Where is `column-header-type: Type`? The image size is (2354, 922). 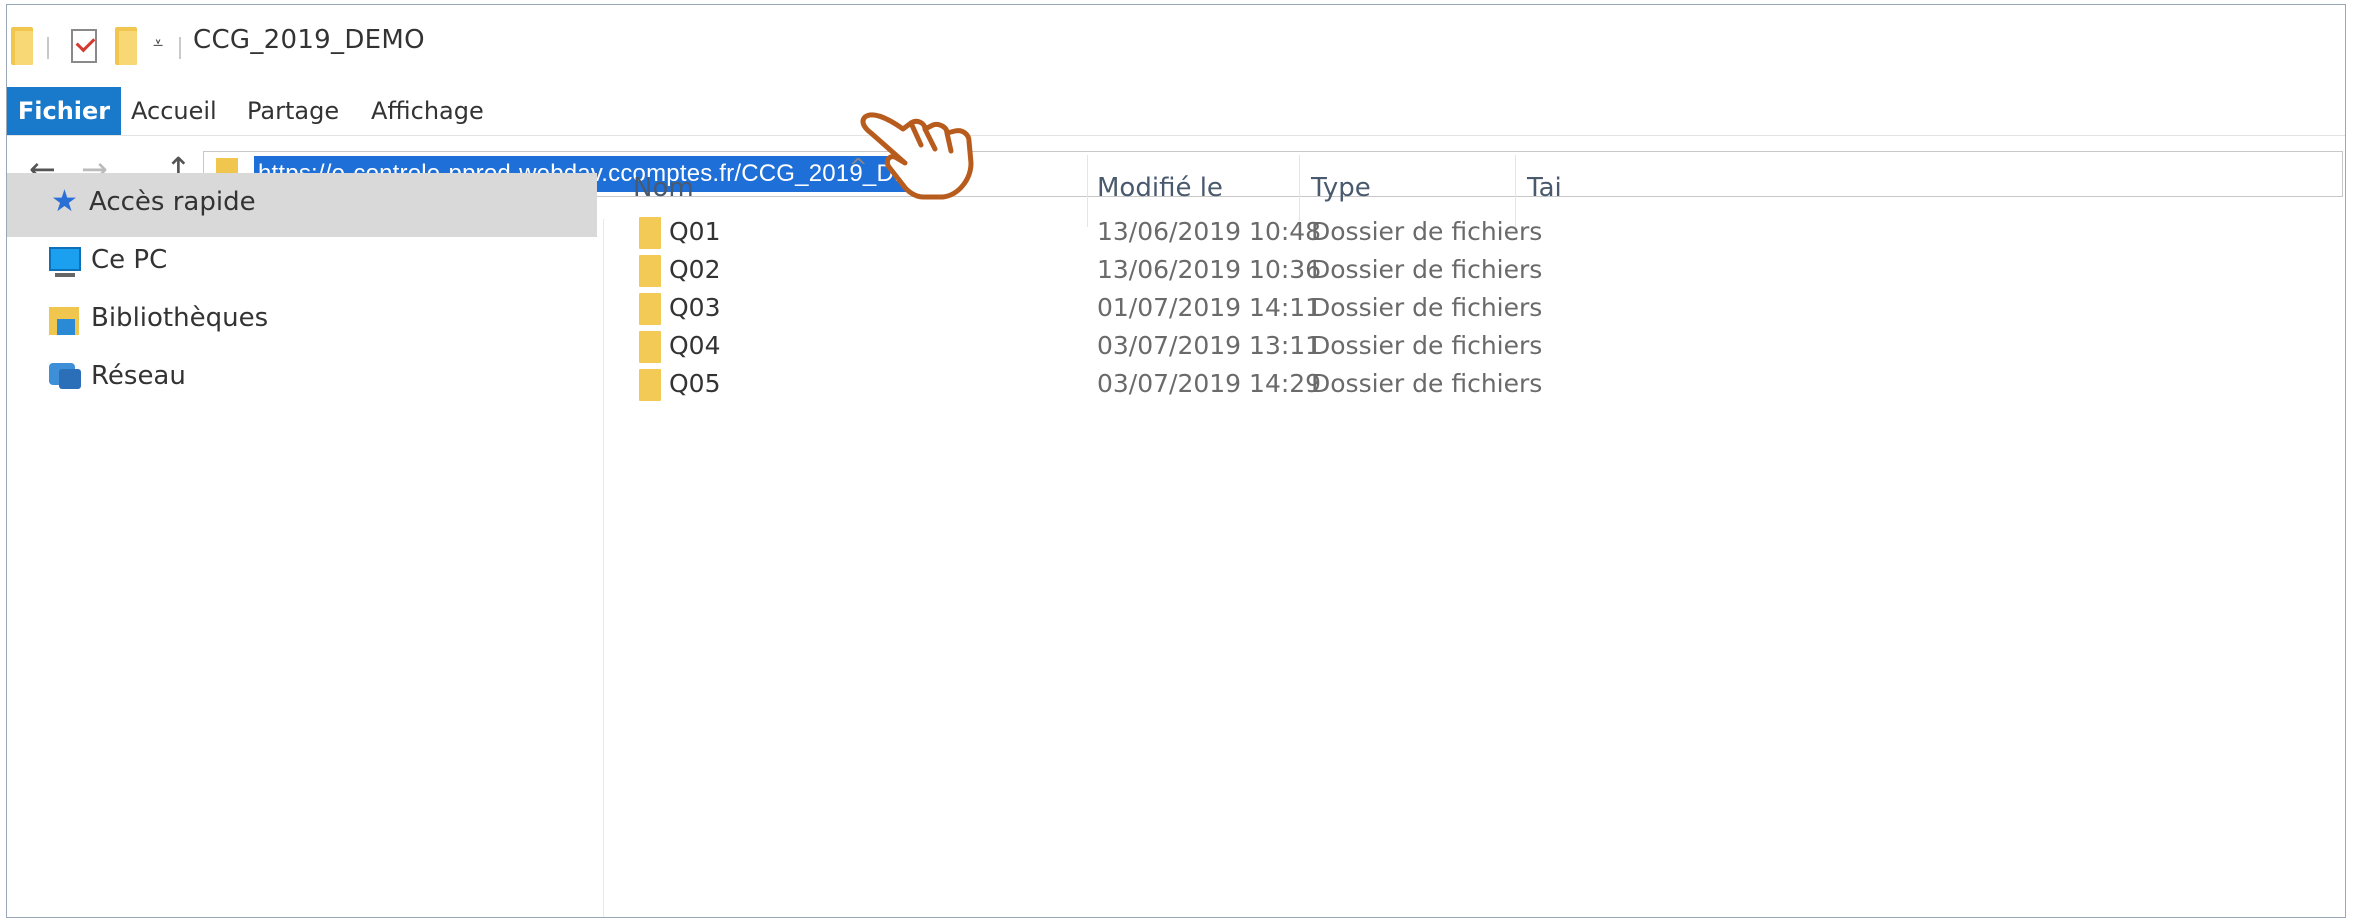
column-header-type: Type is located at coordinates (1341, 188).